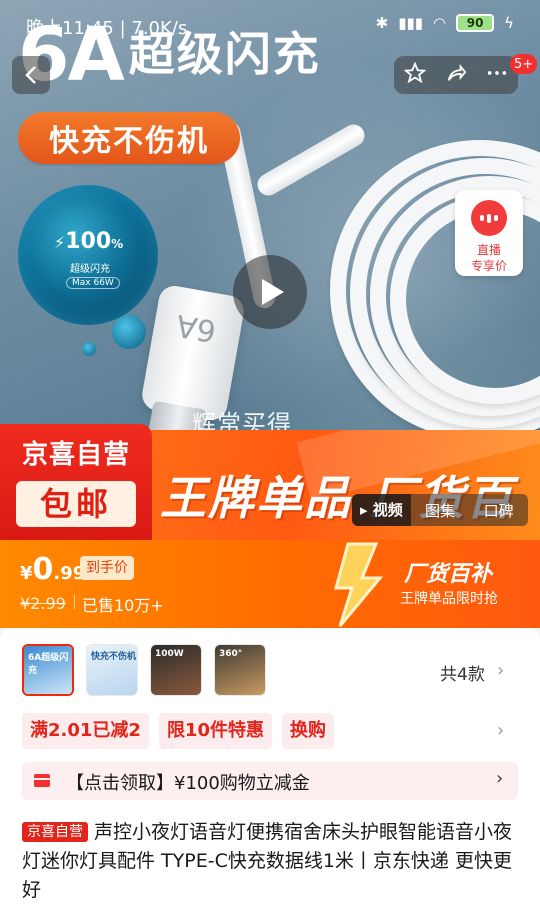 The image size is (540, 908). I want to click on play-video-button, so click(270, 292).